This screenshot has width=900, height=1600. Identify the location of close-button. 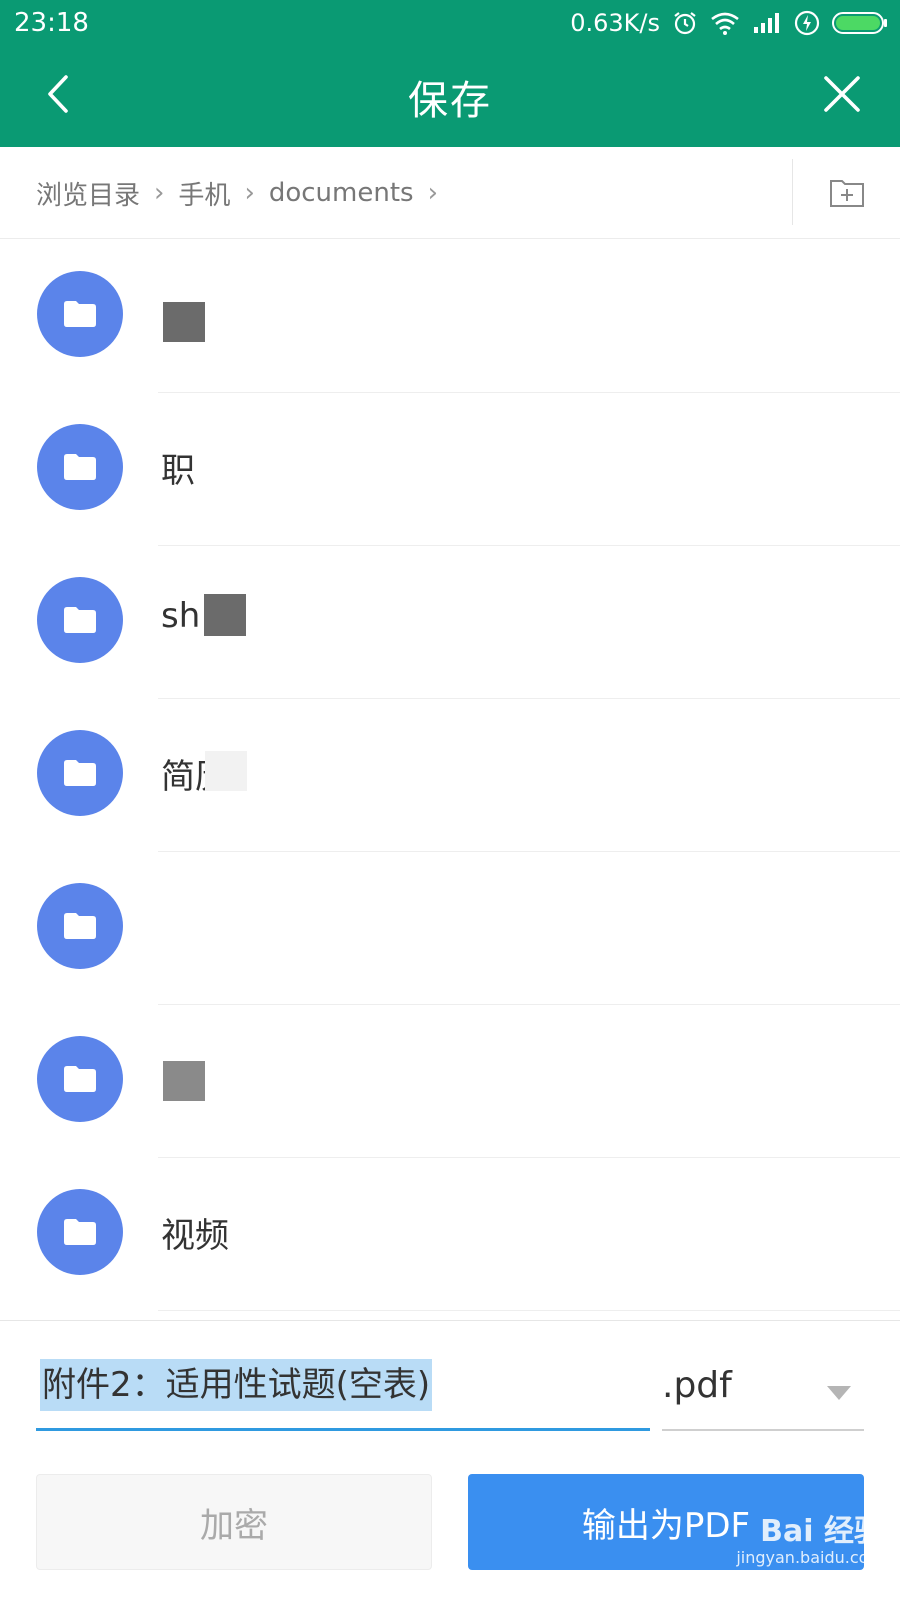
(842, 94).